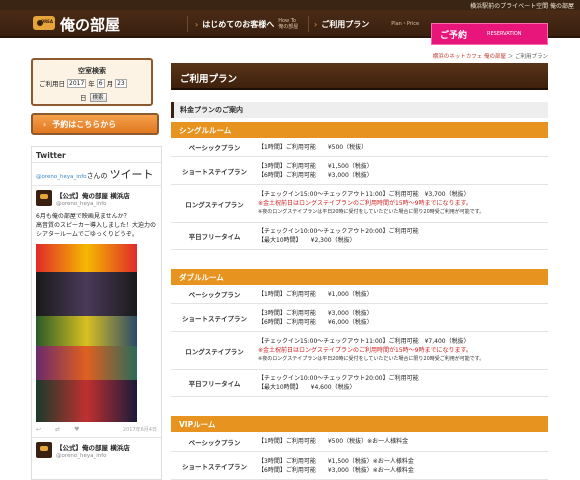 The height and width of the screenshot is (480, 580). I want to click on page-title: ご利用プラン, so click(359, 76).